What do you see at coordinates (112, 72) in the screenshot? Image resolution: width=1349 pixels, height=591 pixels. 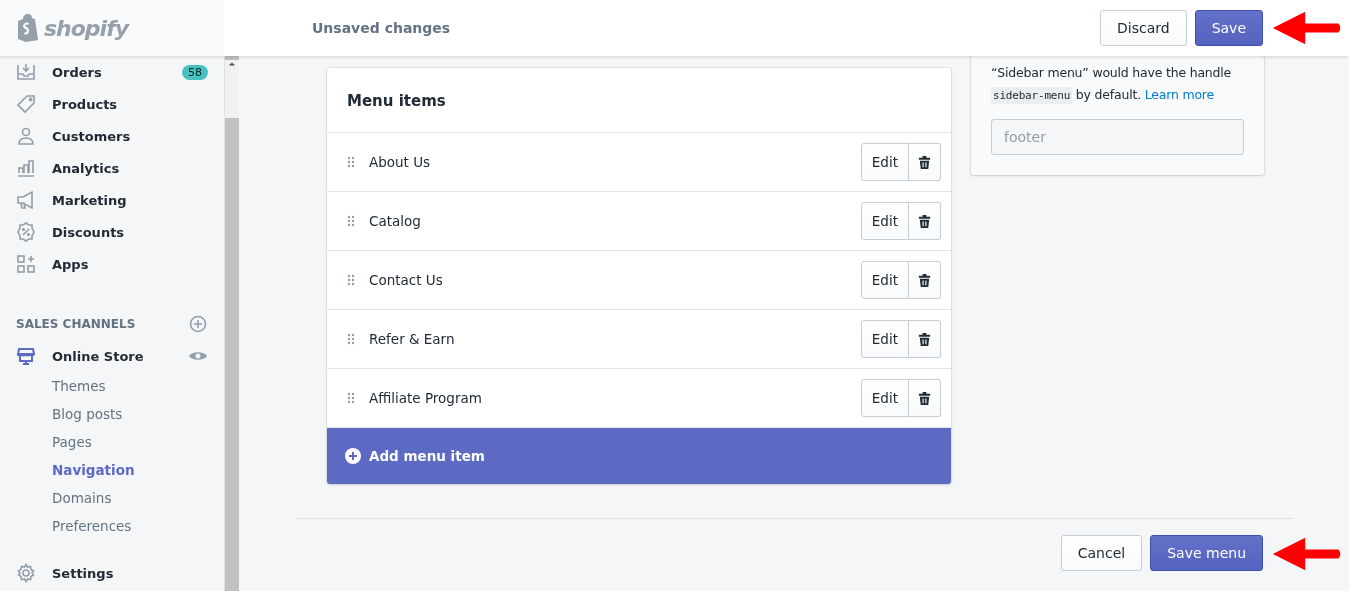 I see `sidebar-item: Orders 58` at bounding box center [112, 72].